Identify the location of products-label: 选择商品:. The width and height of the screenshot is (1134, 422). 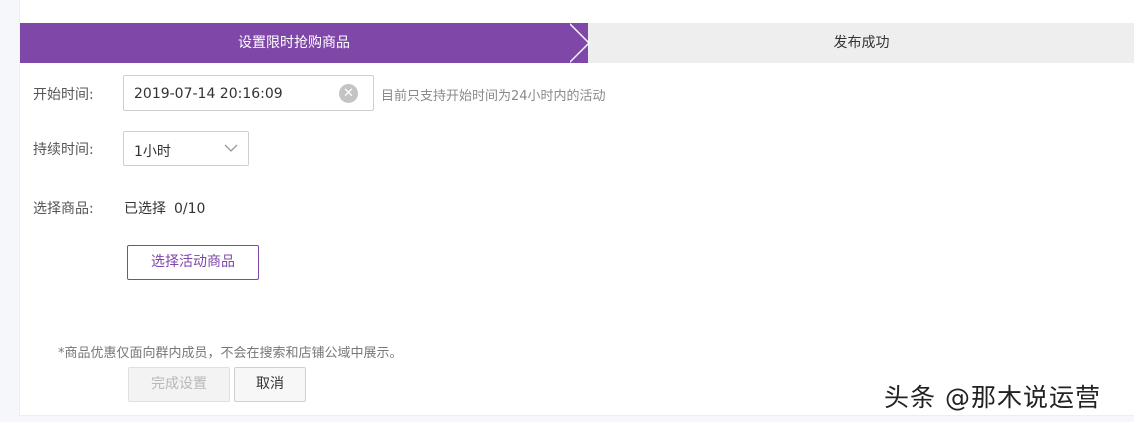
(63, 209).